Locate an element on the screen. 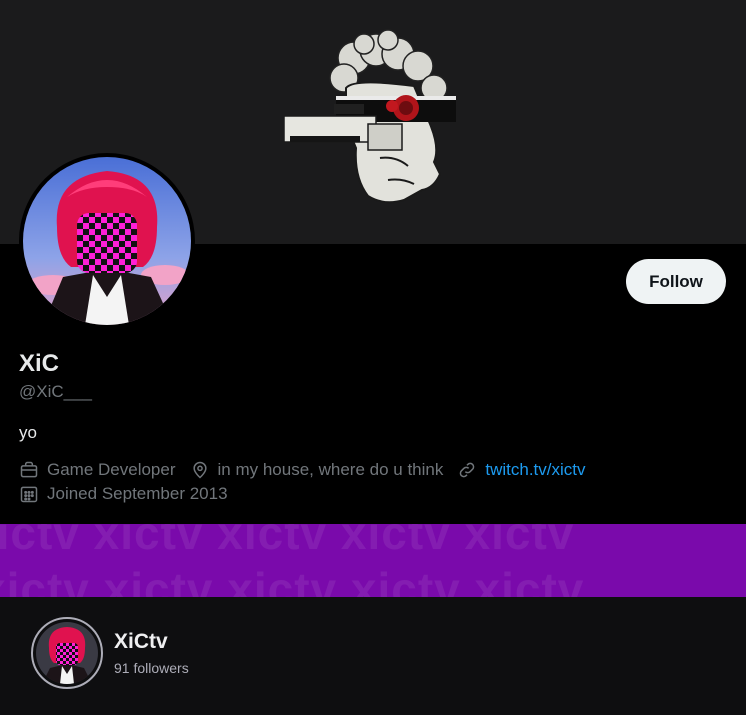  channel-avatar is located at coordinates (67, 653).